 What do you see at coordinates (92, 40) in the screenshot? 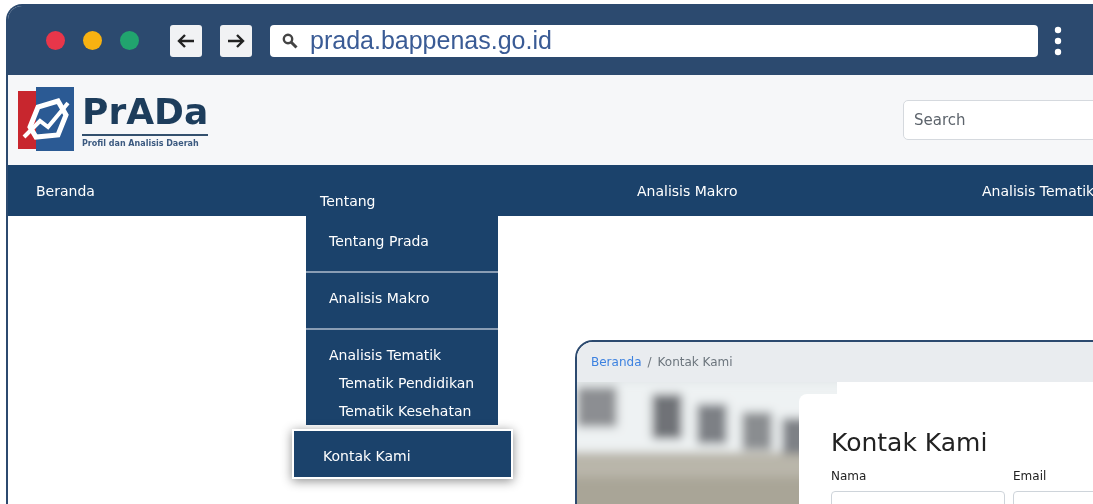
I see `minimize-window-icon` at bounding box center [92, 40].